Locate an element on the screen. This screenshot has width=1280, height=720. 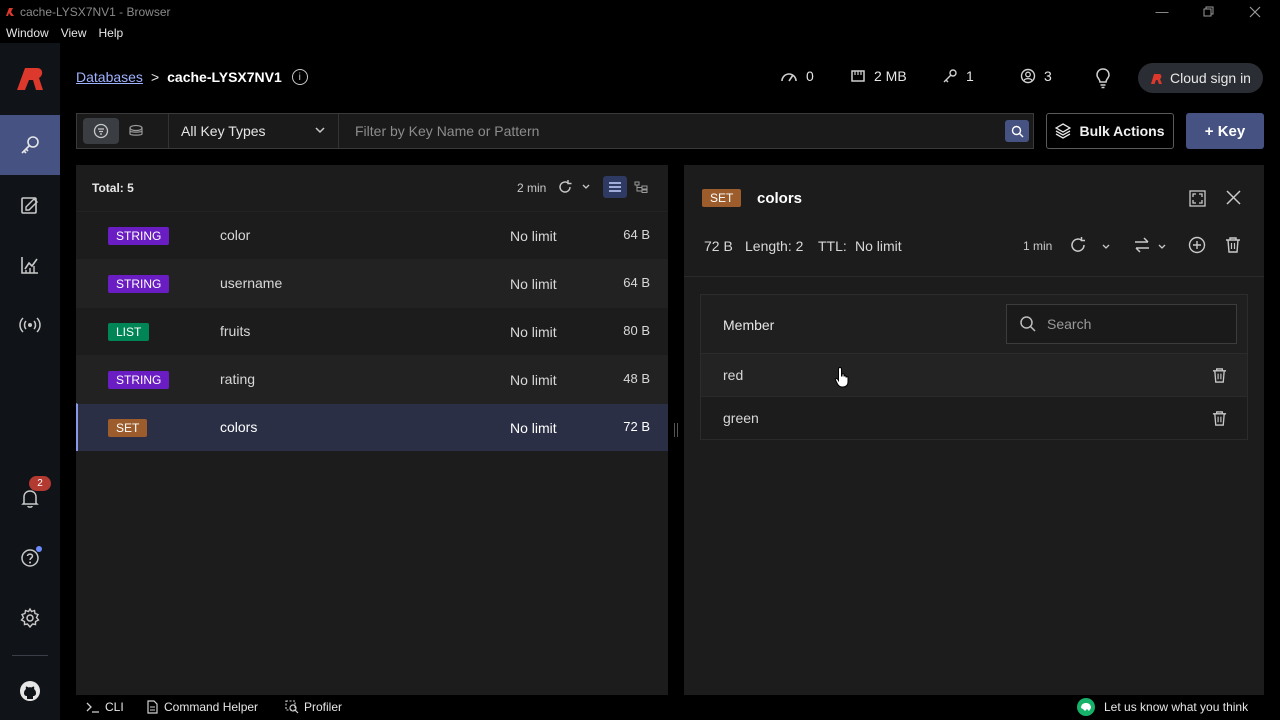
key-size: 64 B is located at coordinates (636, 282).